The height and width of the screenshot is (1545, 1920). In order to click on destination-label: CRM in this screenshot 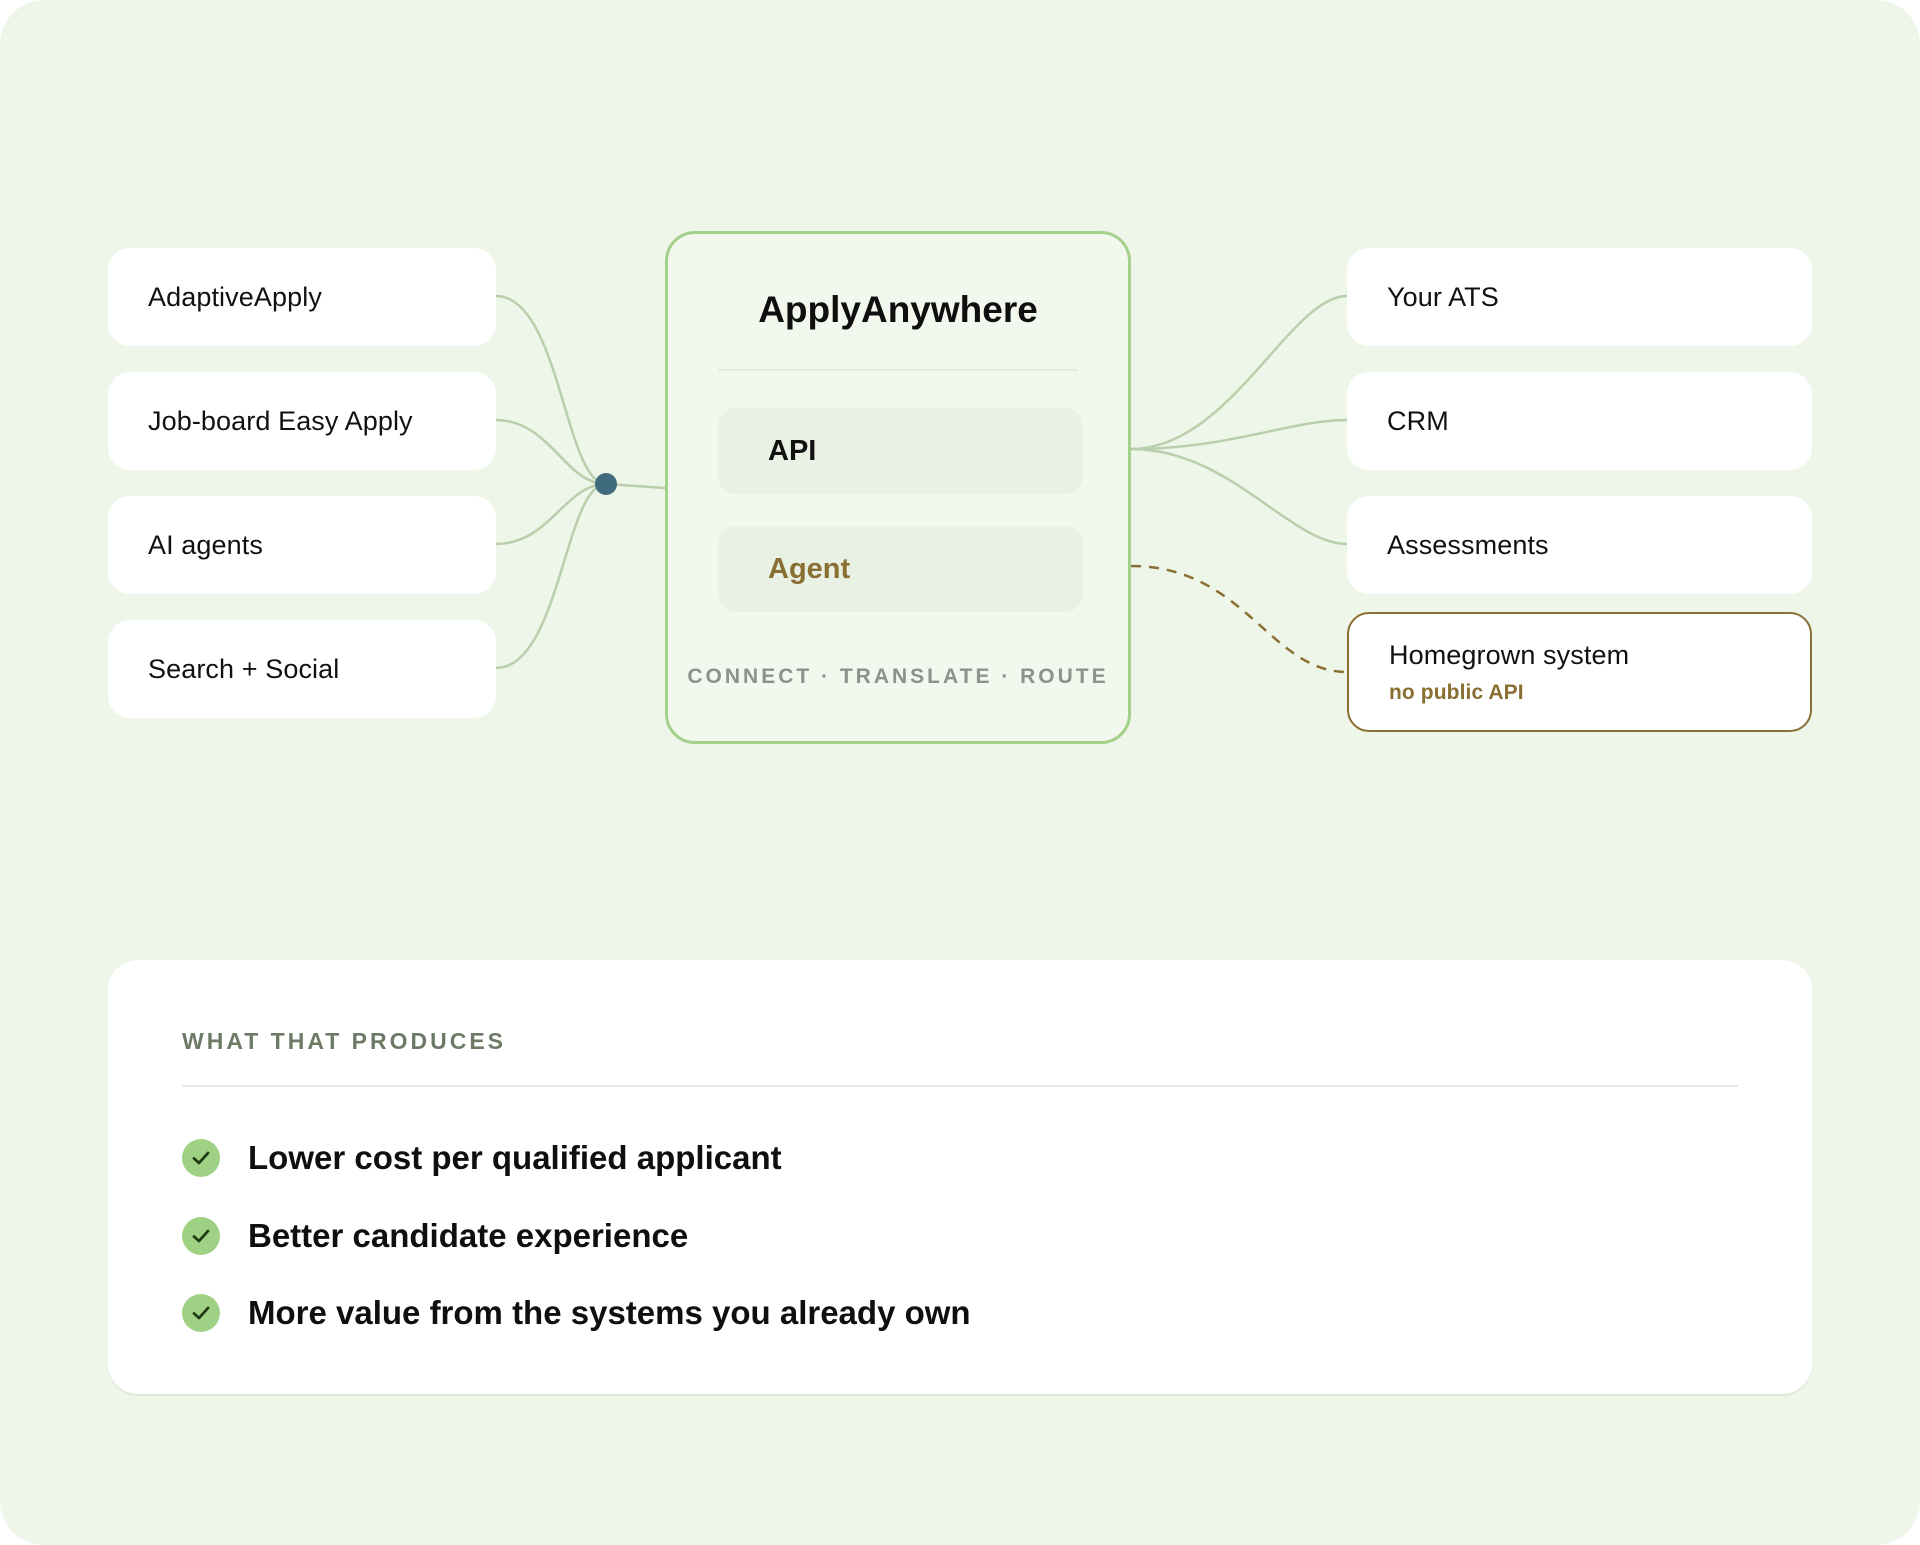, I will do `click(1418, 420)`.